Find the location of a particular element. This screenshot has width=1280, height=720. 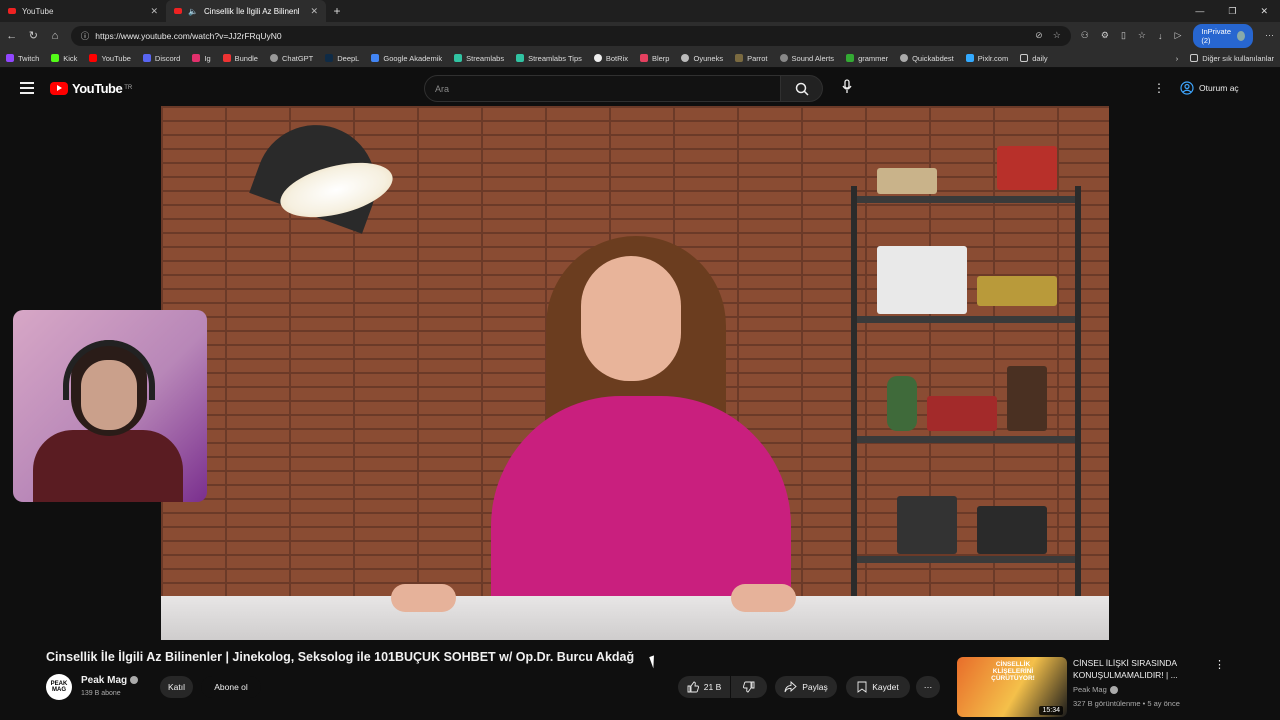

search-input: Ara is located at coordinates (602, 88).